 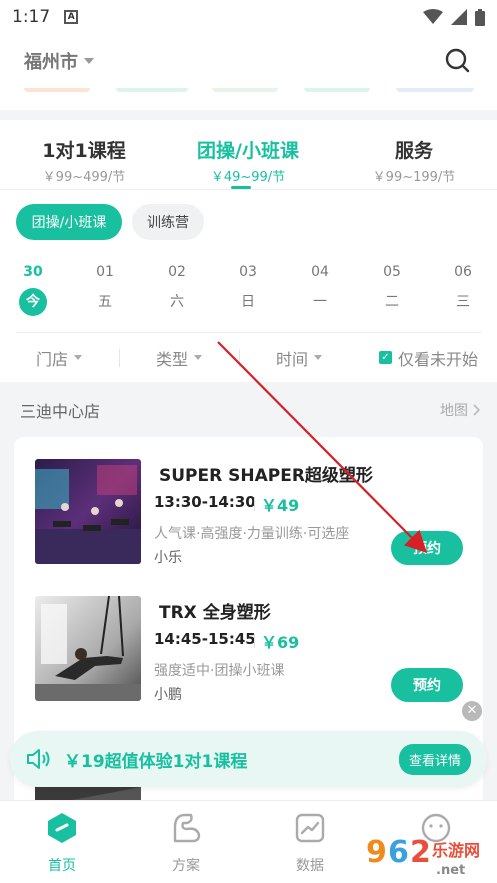 I want to click on nav-plan: 方案, so click(x=186, y=843).